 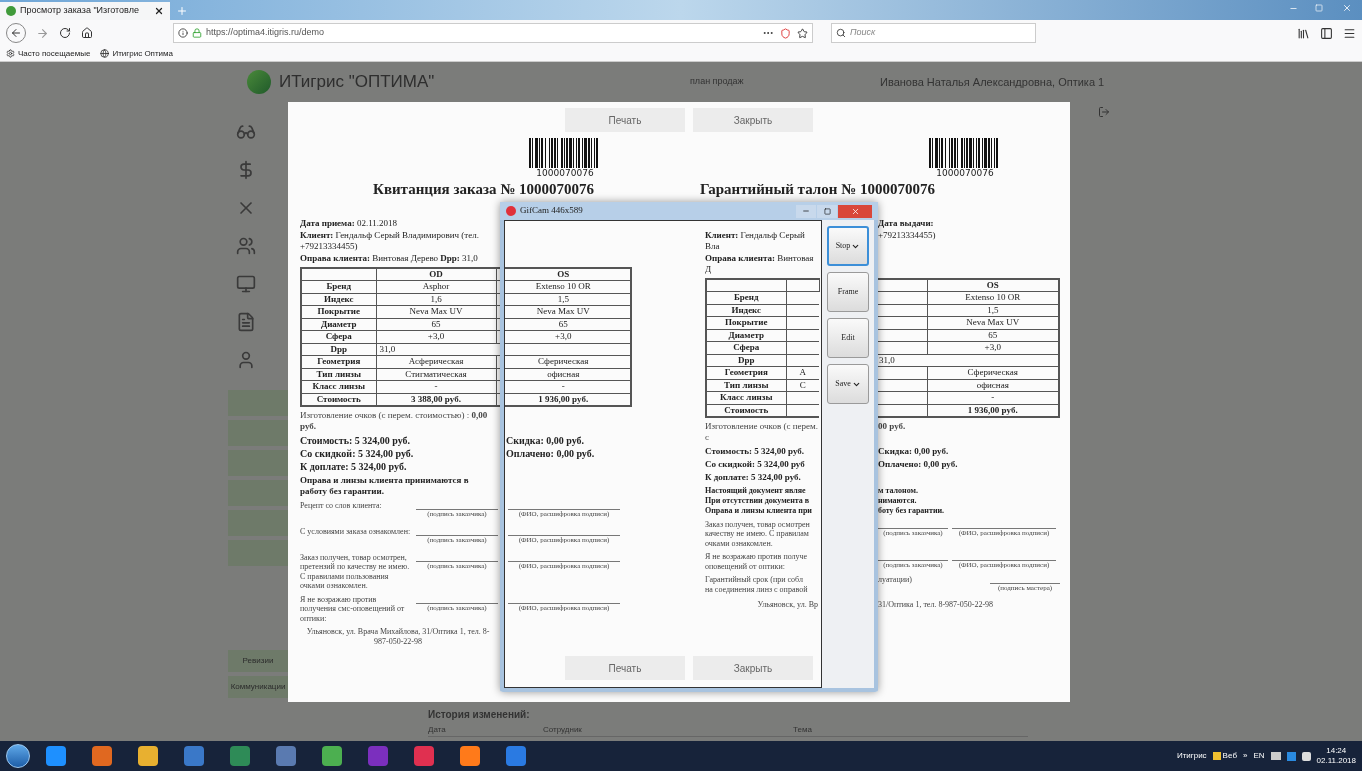 What do you see at coordinates (802, 372) in the screenshot?
I see `table-cell: А` at bounding box center [802, 372].